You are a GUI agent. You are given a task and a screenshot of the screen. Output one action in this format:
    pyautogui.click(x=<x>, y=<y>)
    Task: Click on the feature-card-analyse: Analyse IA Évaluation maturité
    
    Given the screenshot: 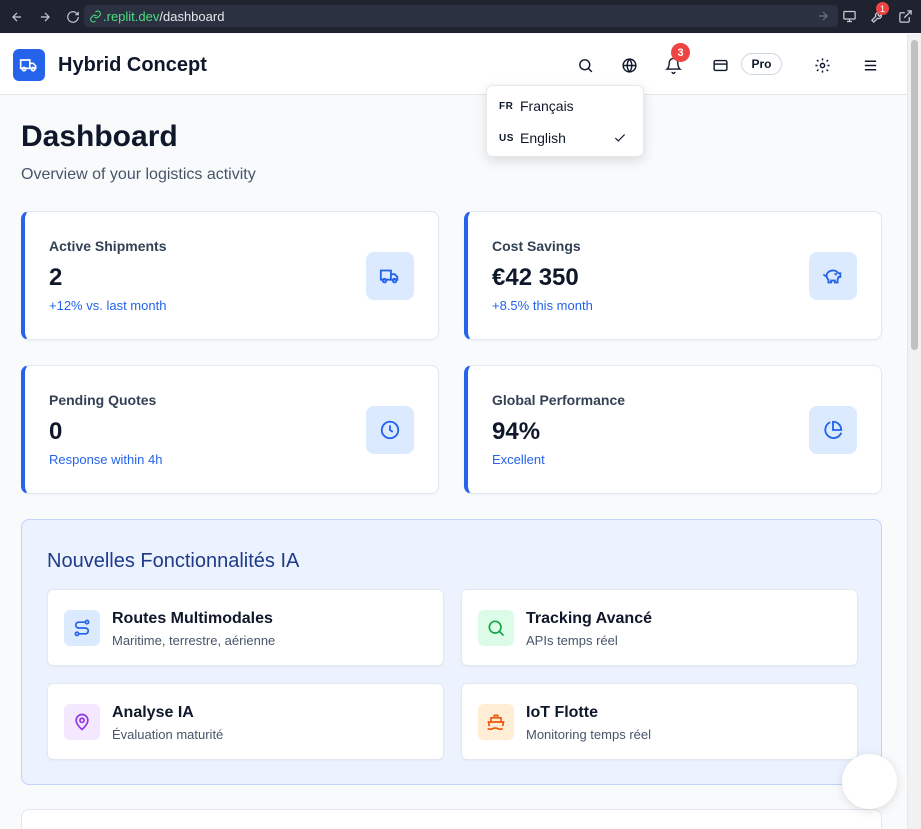 What is the action you would take?
    pyautogui.click(x=245, y=721)
    